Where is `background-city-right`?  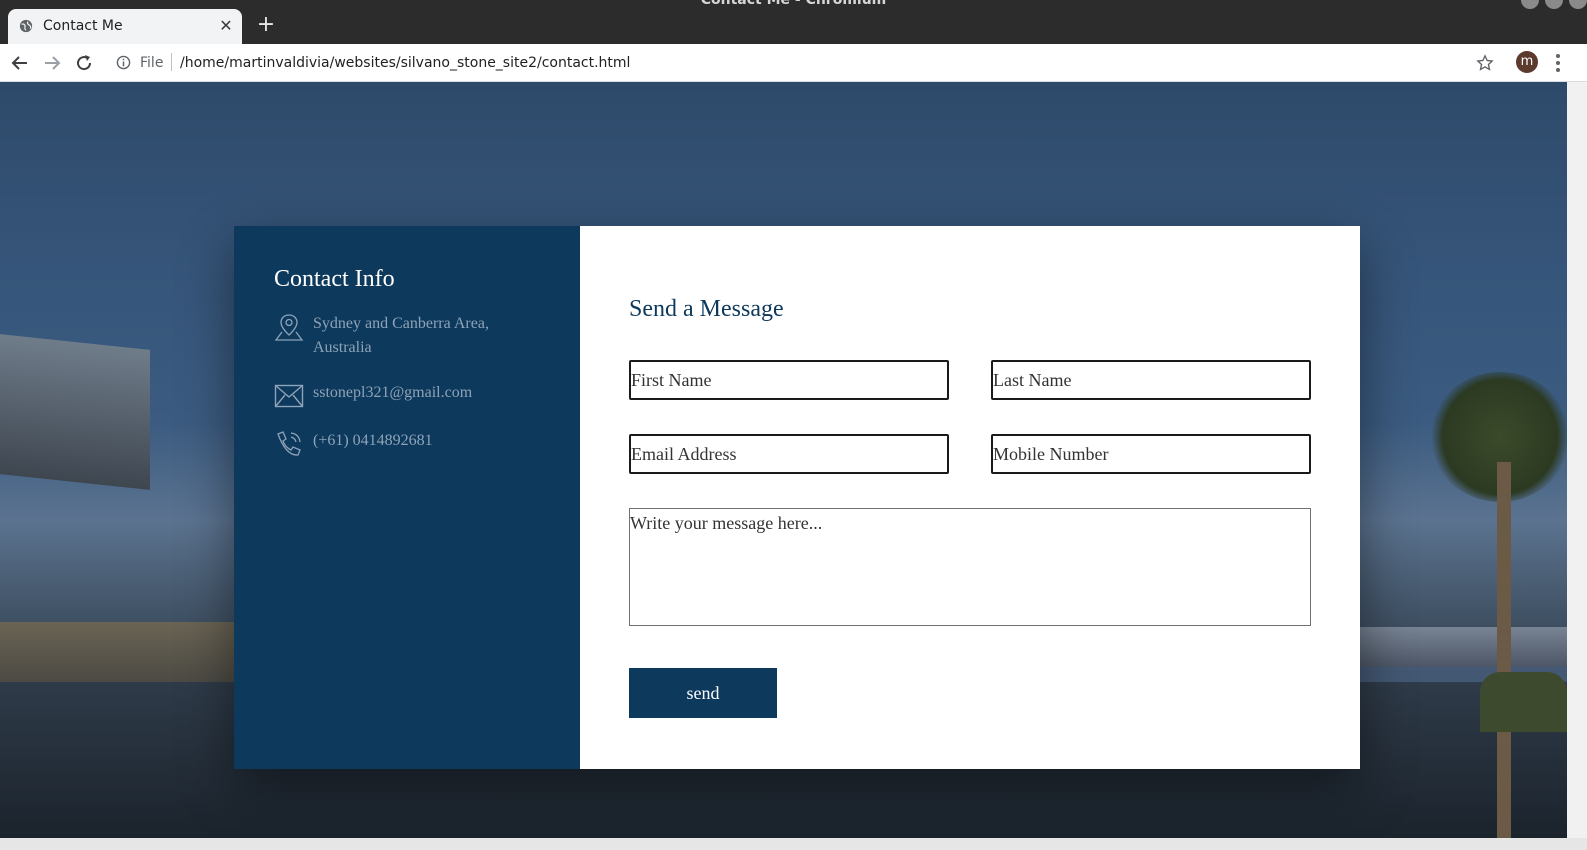 background-city-right is located at coordinates (1463, 647).